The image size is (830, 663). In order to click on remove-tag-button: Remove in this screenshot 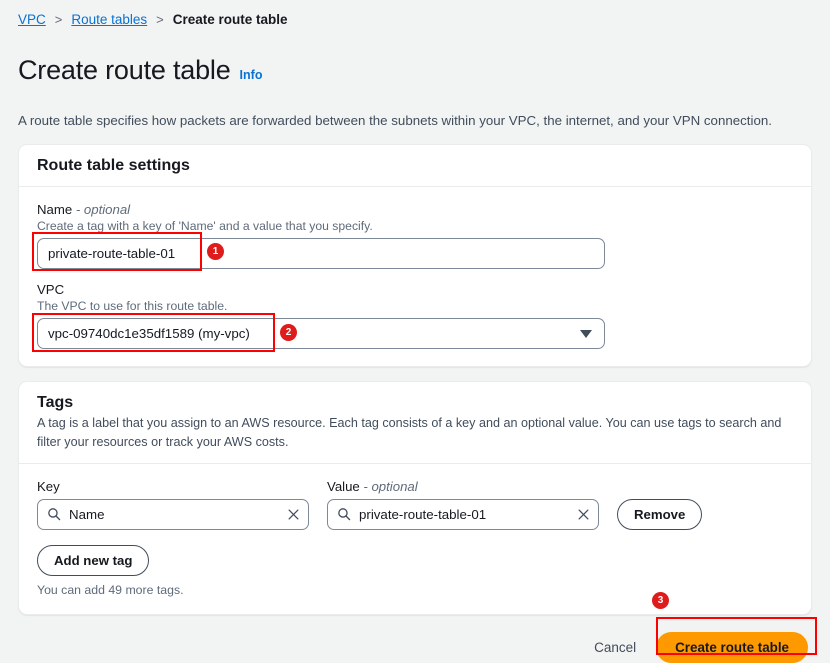, I will do `click(660, 514)`.